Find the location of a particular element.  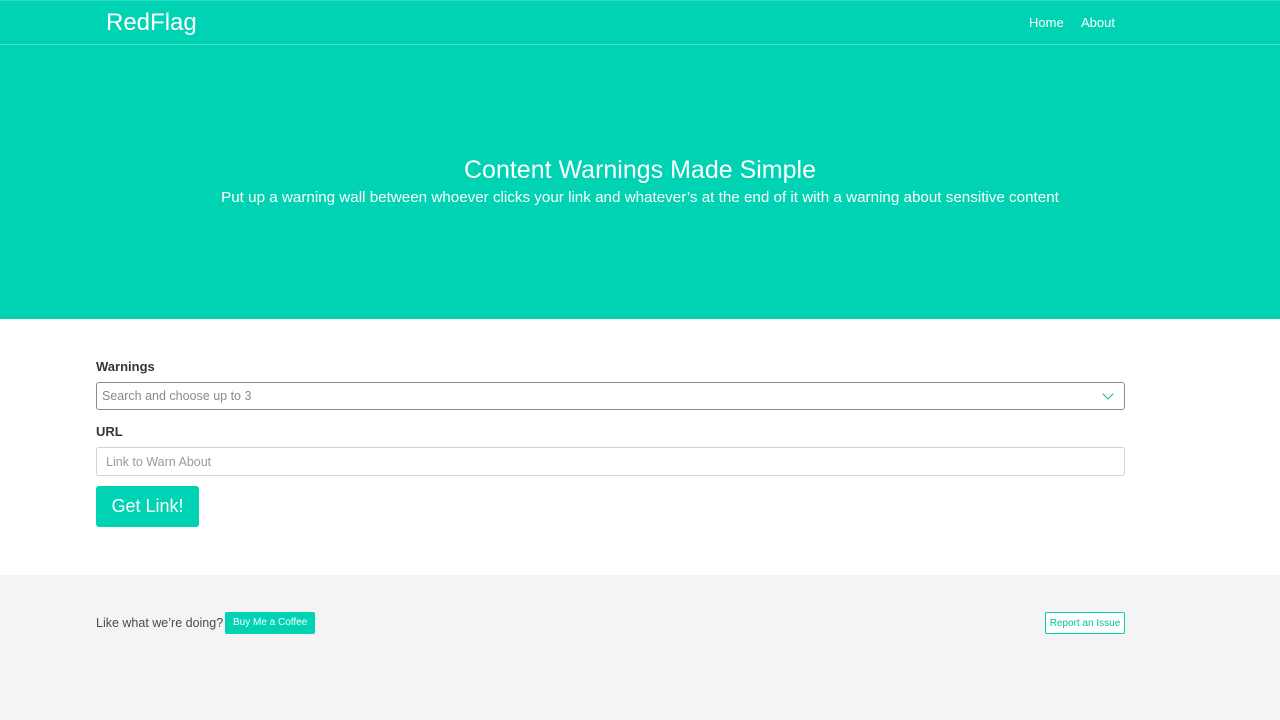

get-link-button: Get Link! is located at coordinates (147, 506).